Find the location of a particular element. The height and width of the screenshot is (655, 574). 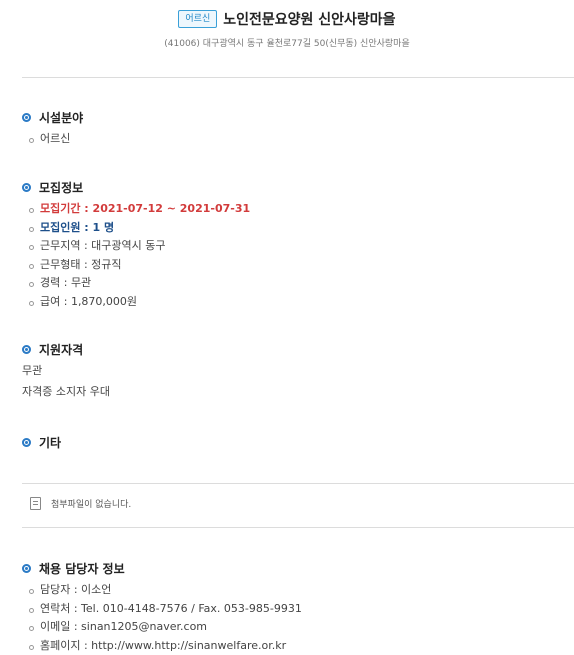

facility-address: (41006) 대구광역시 동구 율천로77길 50(신무동) 신안사랑마을 is located at coordinates (287, 44).